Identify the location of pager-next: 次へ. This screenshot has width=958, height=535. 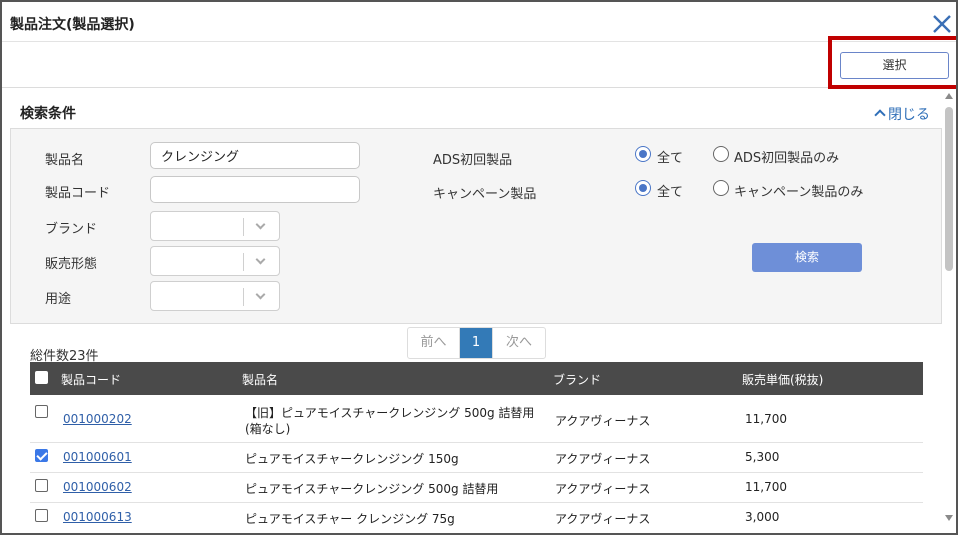
(519, 343).